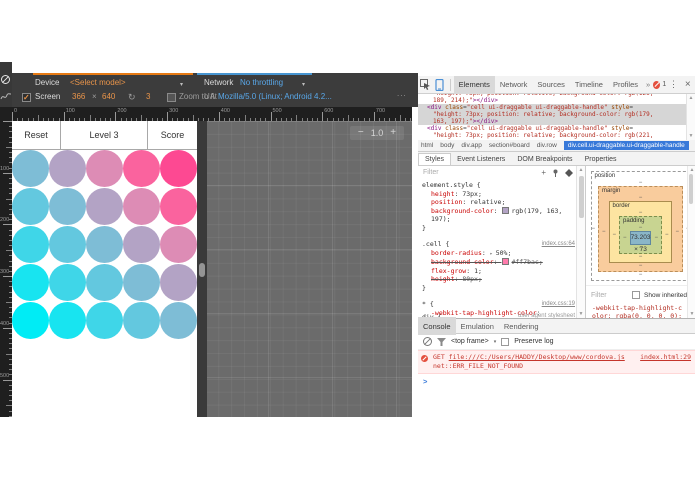 The height and width of the screenshot is (494, 695). Describe the element at coordinates (498, 194) in the screenshot. I see `style-property: height: 73px;` at that location.